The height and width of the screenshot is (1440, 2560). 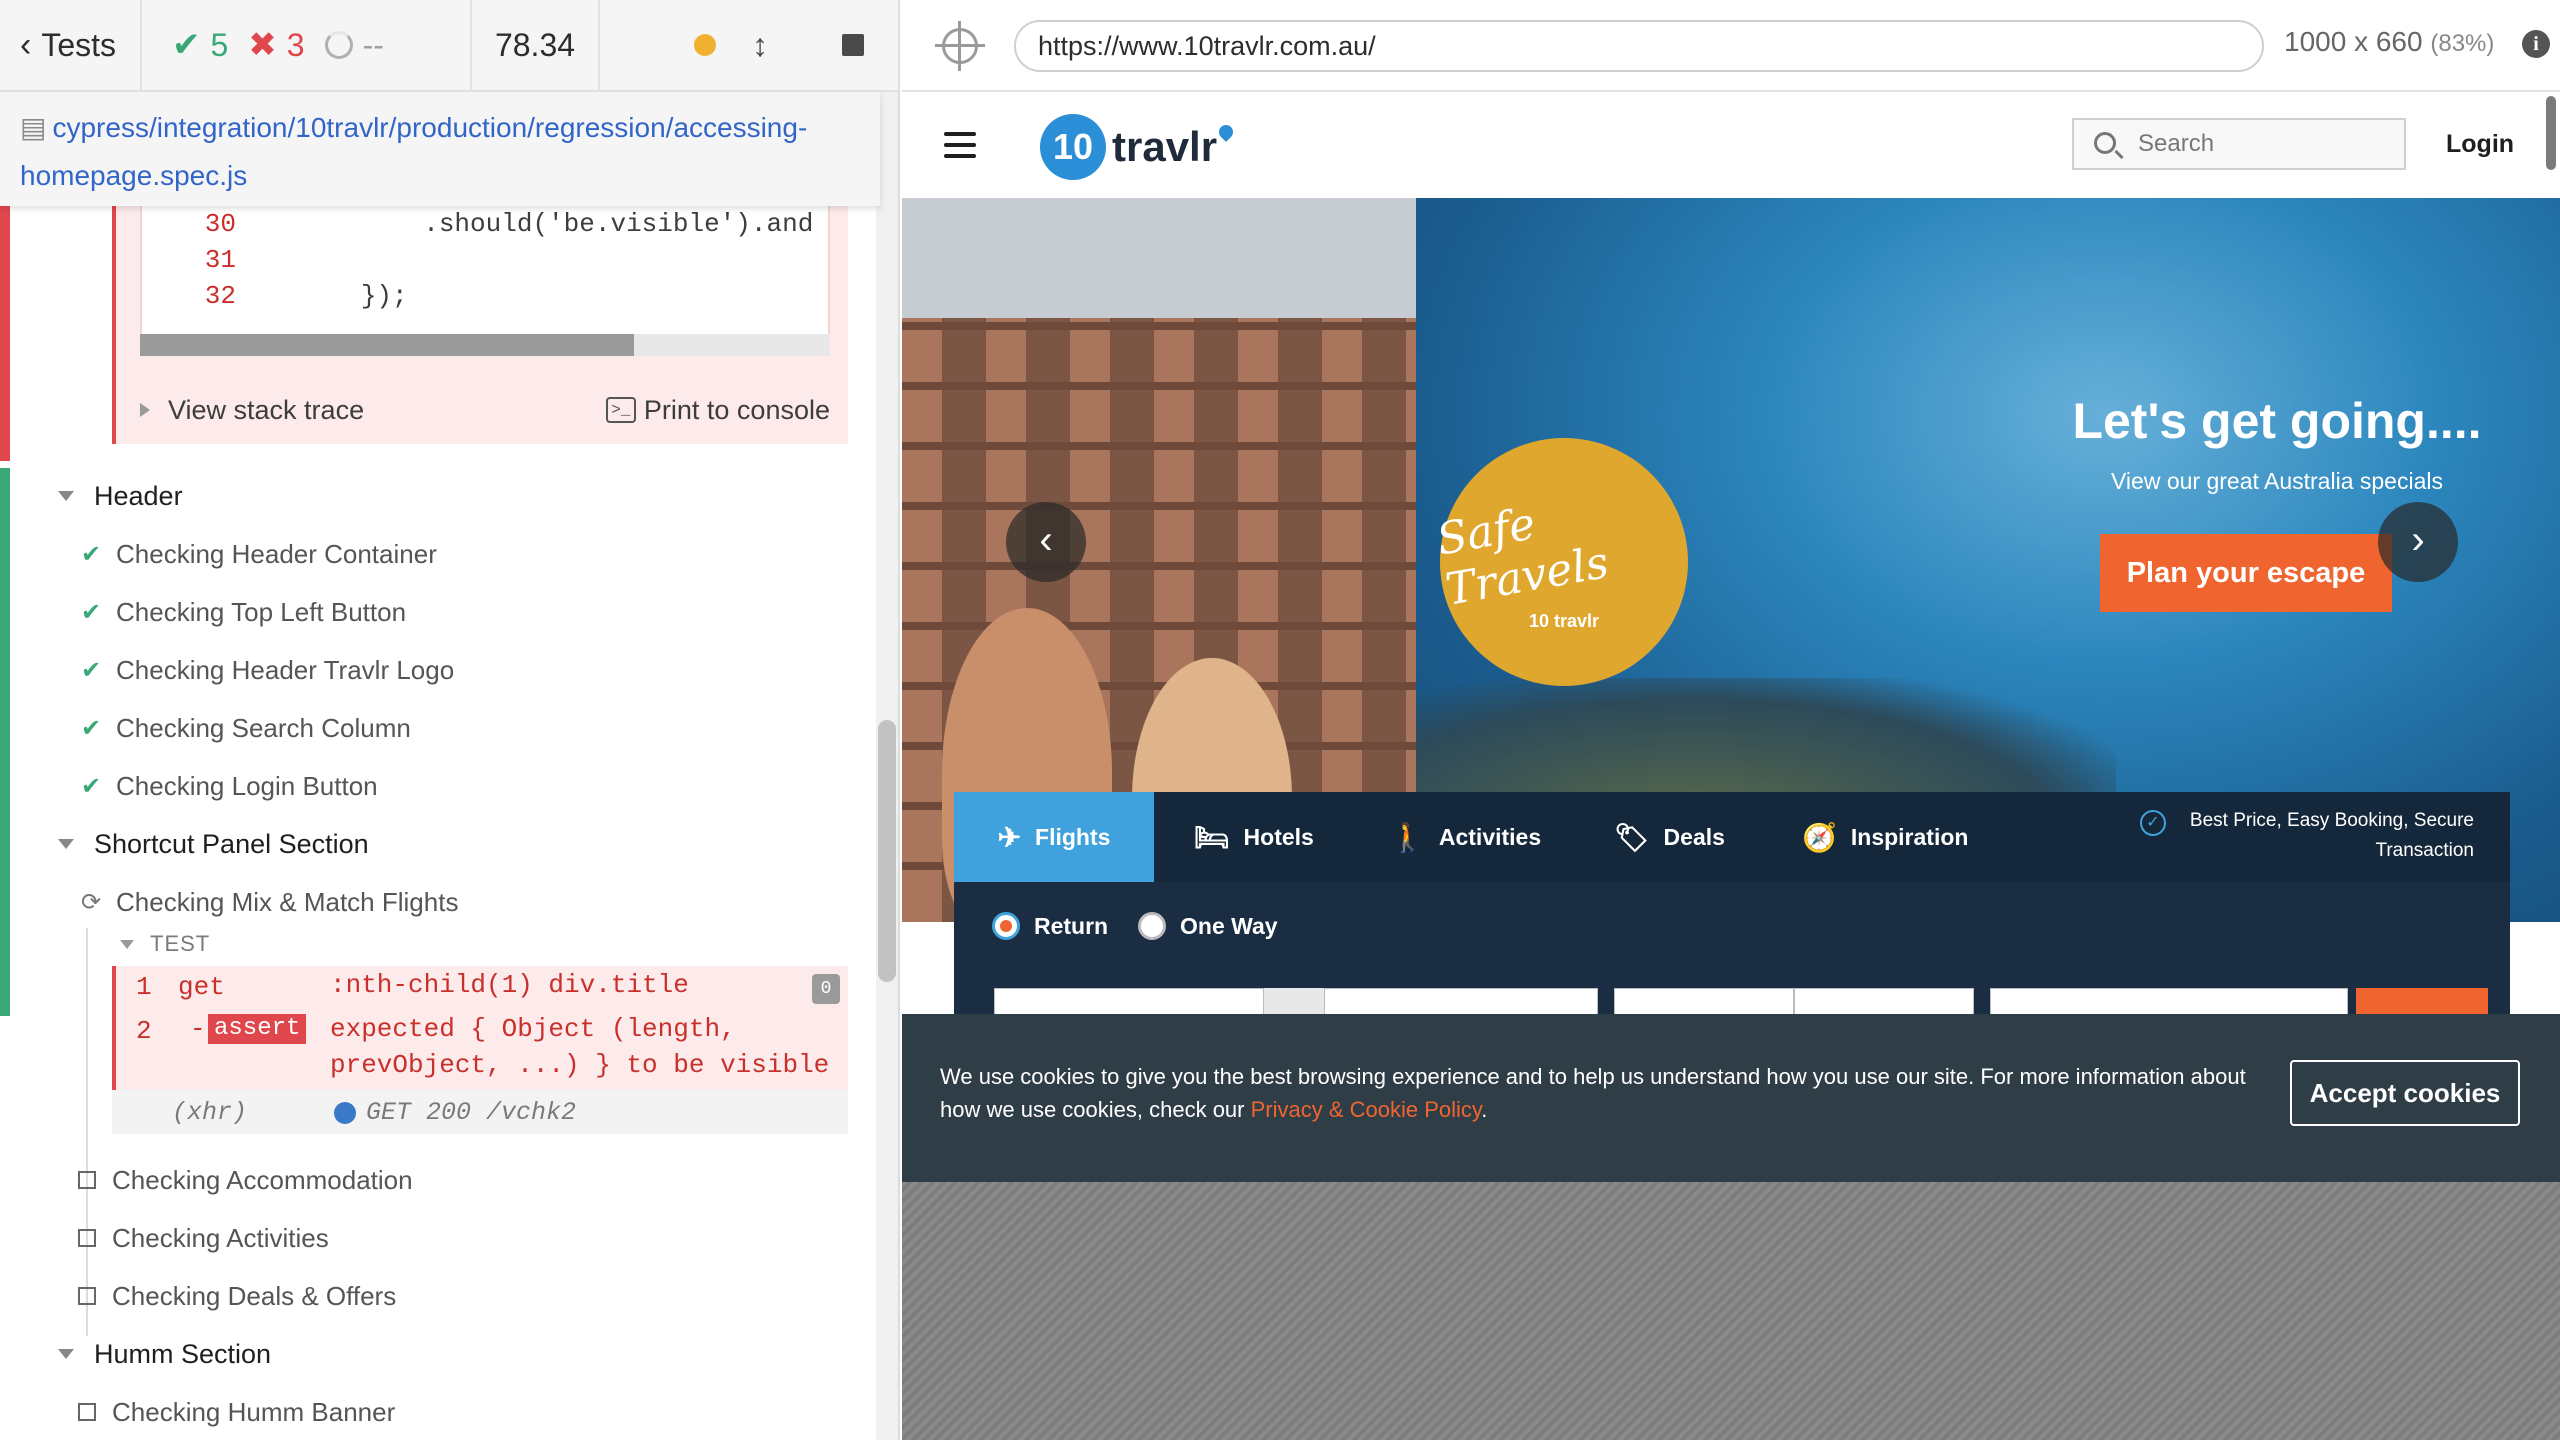 I want to click on trip-type-return: Return, so click(x=1050, y=926).